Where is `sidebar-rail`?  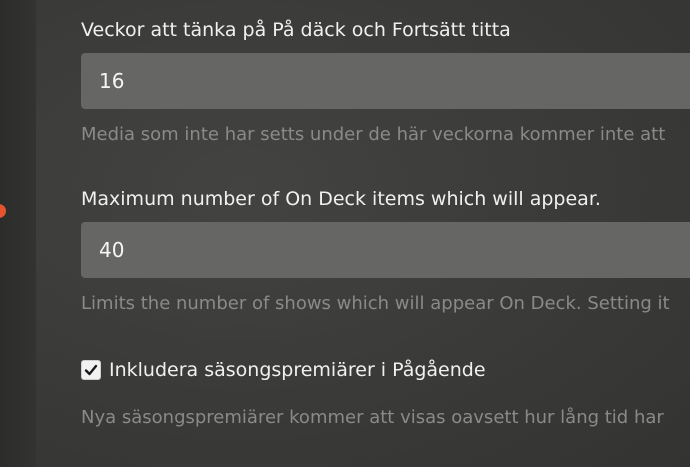 sidebar-rail is located at coordinates (18, 233).